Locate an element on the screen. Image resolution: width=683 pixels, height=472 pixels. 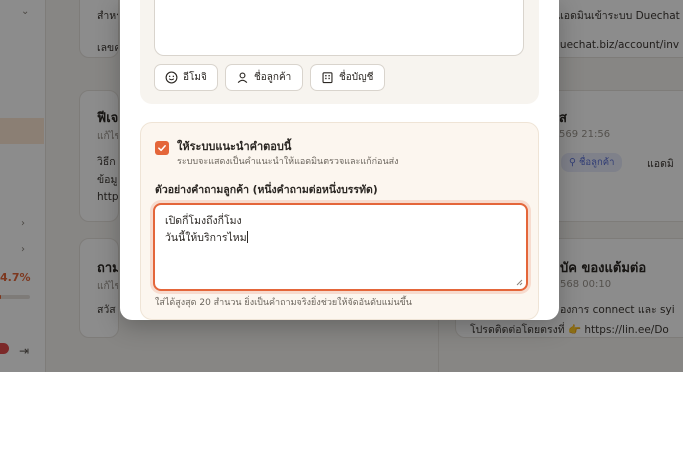
example-questions-value: เปิดกี่โมงถึงกี่โมง วันนี้ให้บริการไหม is located at coordinates (206, 229).